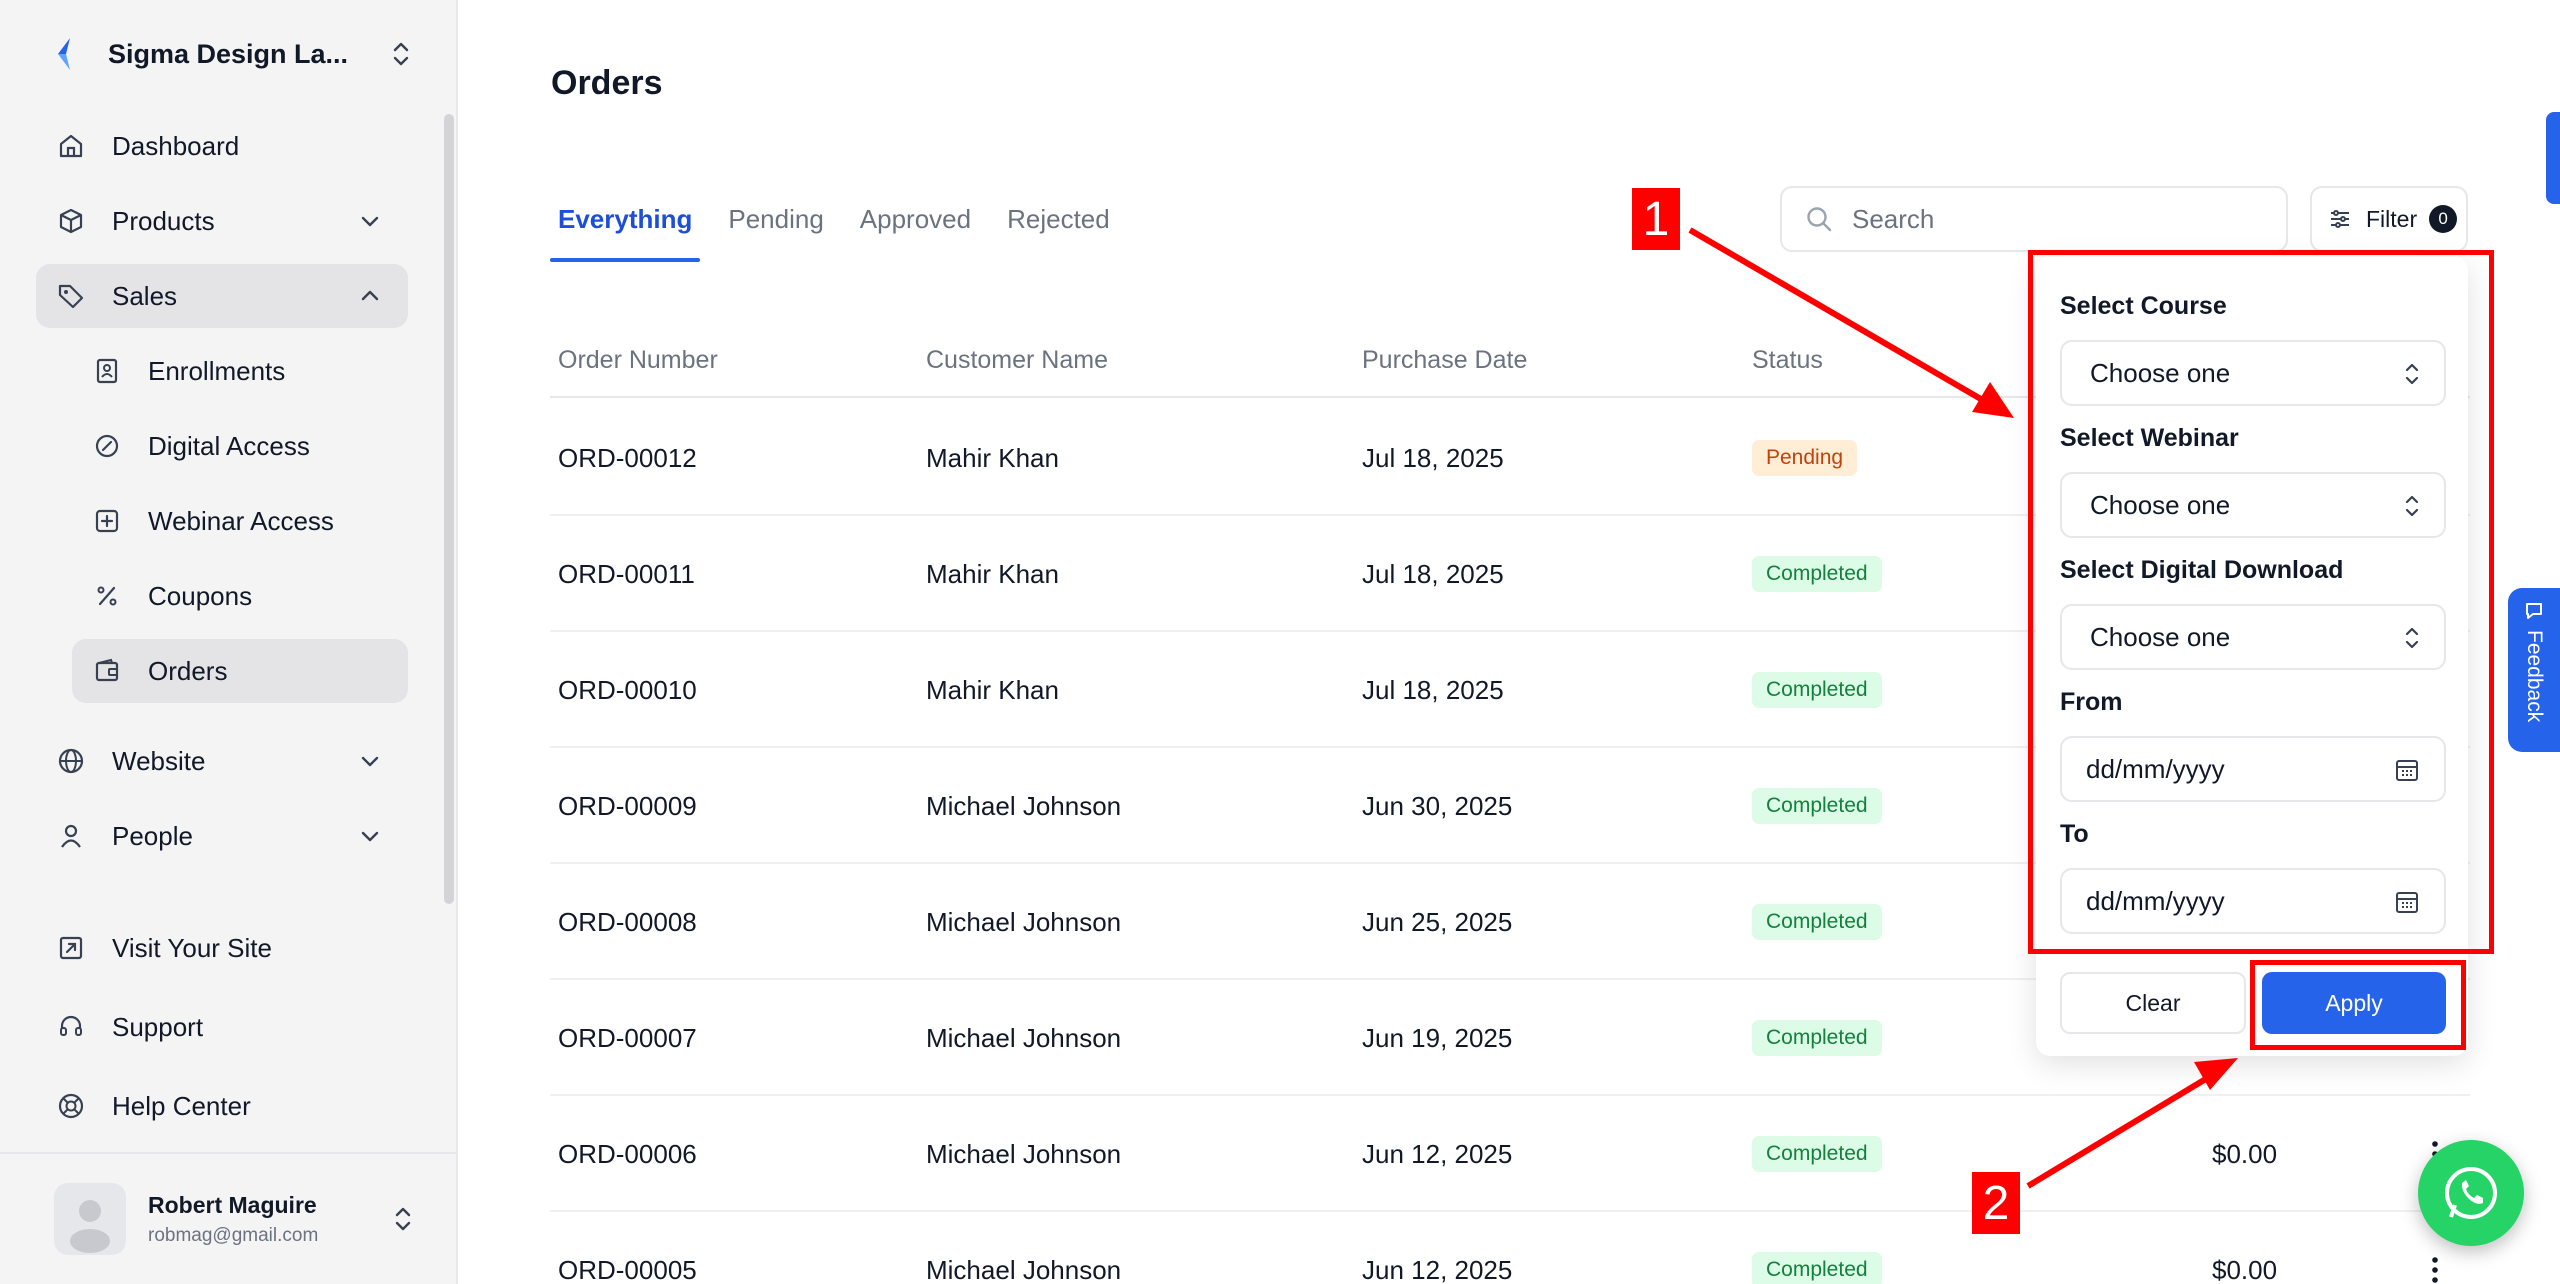 The image size is (2560, 1284). Describe the element at coordinates (217, 370) in the screenshot. I see `sidebar-item-label: Enrollments` at that location.